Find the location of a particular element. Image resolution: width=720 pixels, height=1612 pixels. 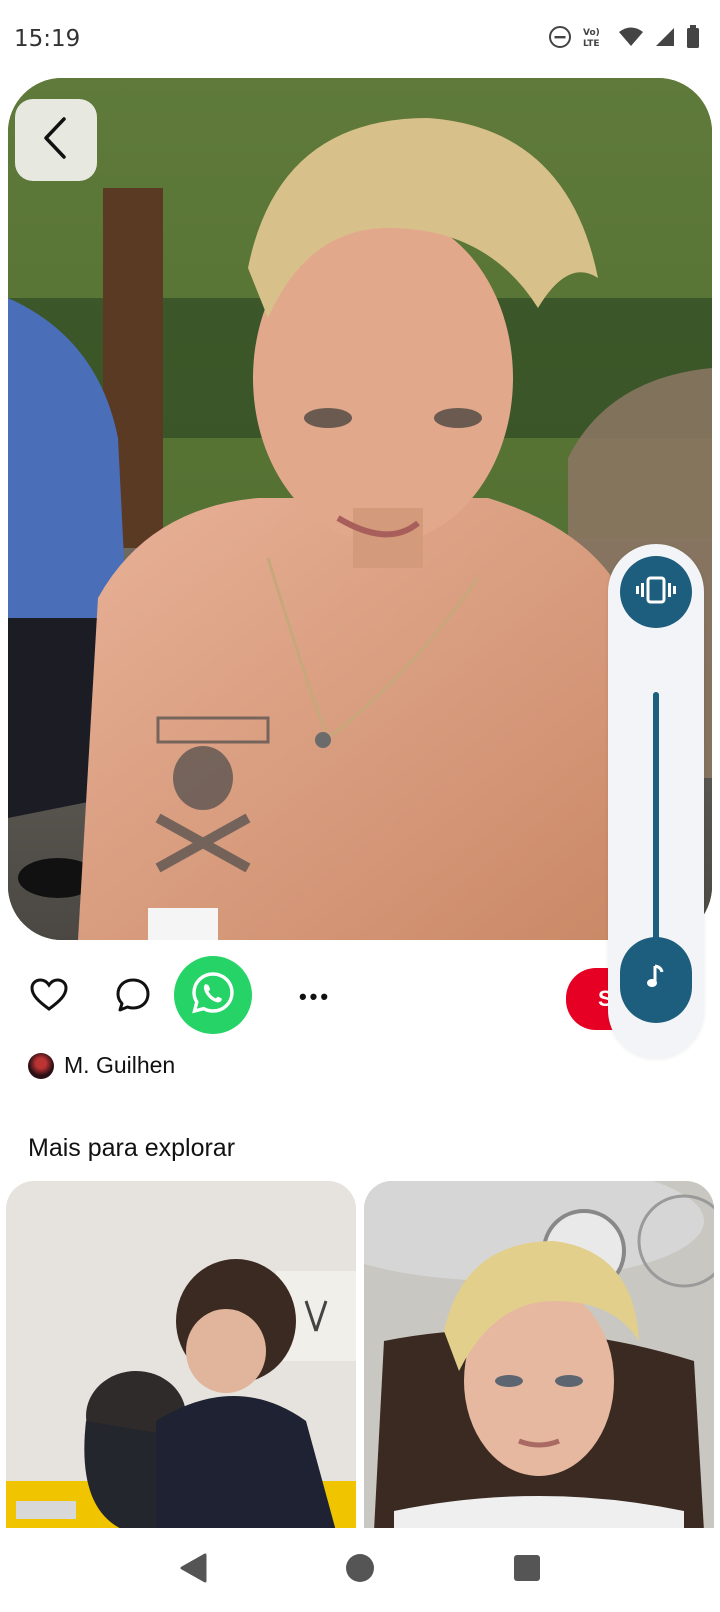

volume-panel: ••• is located at coordinates (656, 801).